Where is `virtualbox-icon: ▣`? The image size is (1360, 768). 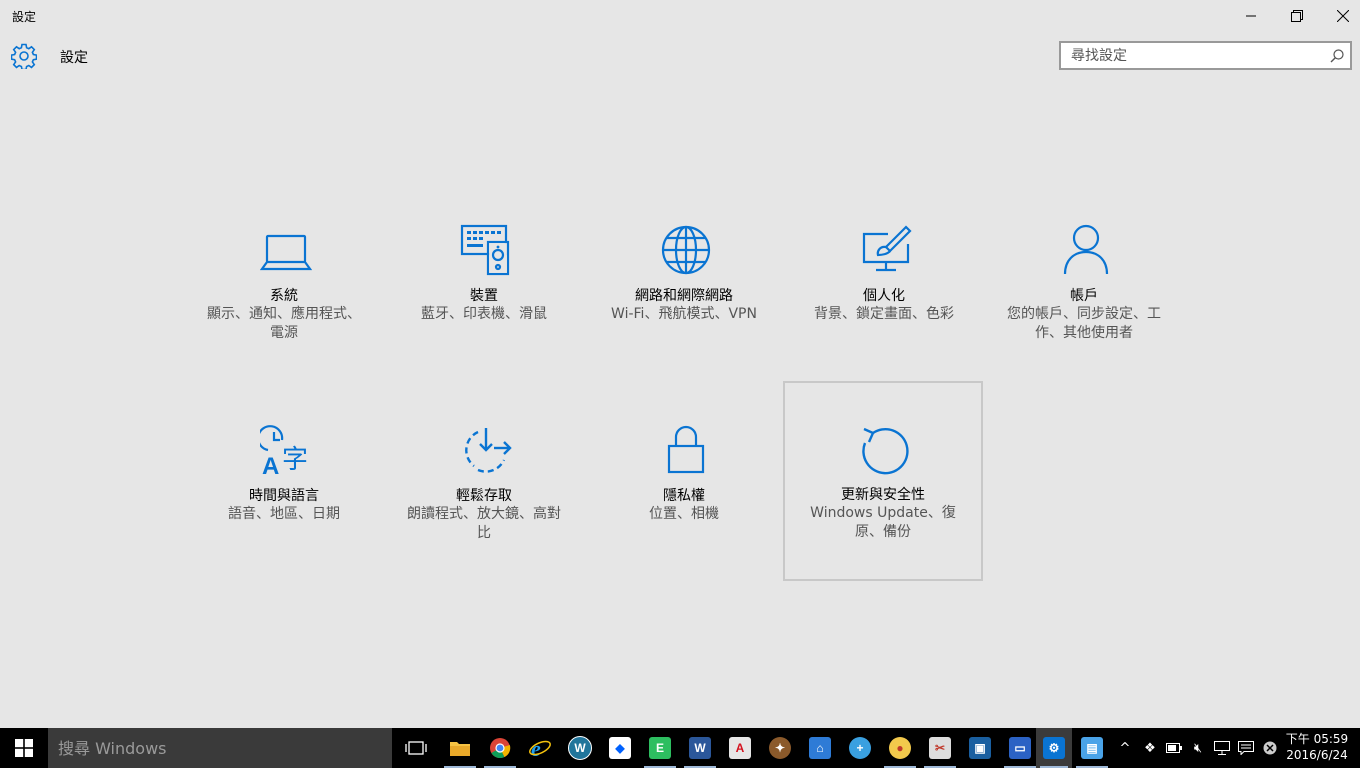 virtualbox-icon: ▣ is located at coordinates (980, 748).